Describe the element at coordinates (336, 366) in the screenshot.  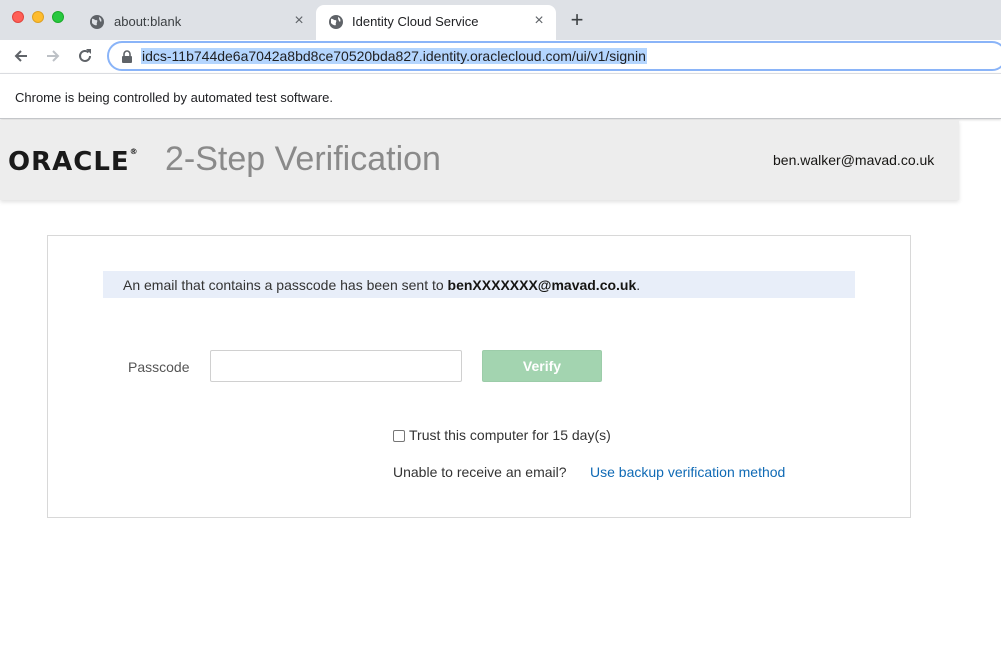
I see `passcode-input` at that location.